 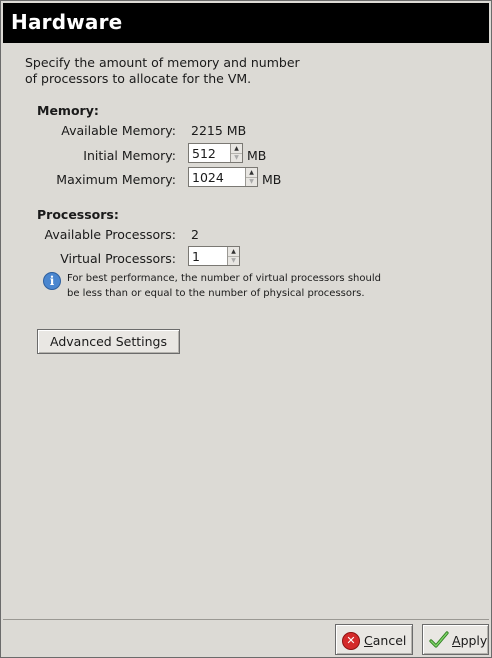 What do you see at coordinates (209, 256) in the screenshot?
I see `virtual-processors-input` at bounding box center [209, 256].